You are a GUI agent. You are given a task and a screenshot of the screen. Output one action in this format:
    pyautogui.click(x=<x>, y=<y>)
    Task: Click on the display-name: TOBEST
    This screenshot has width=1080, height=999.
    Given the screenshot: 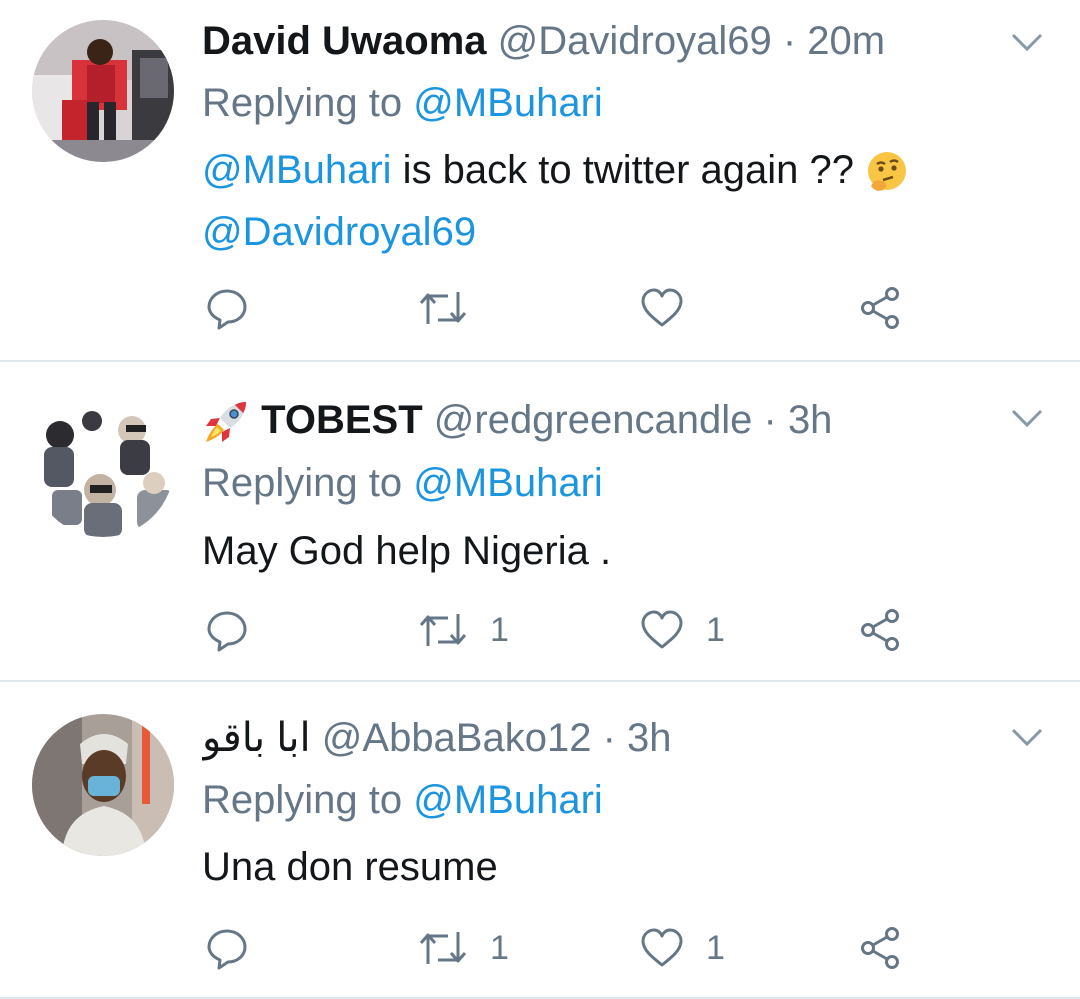 What is the action you would take?
    pyautogui.click(x=342, y=420)
    